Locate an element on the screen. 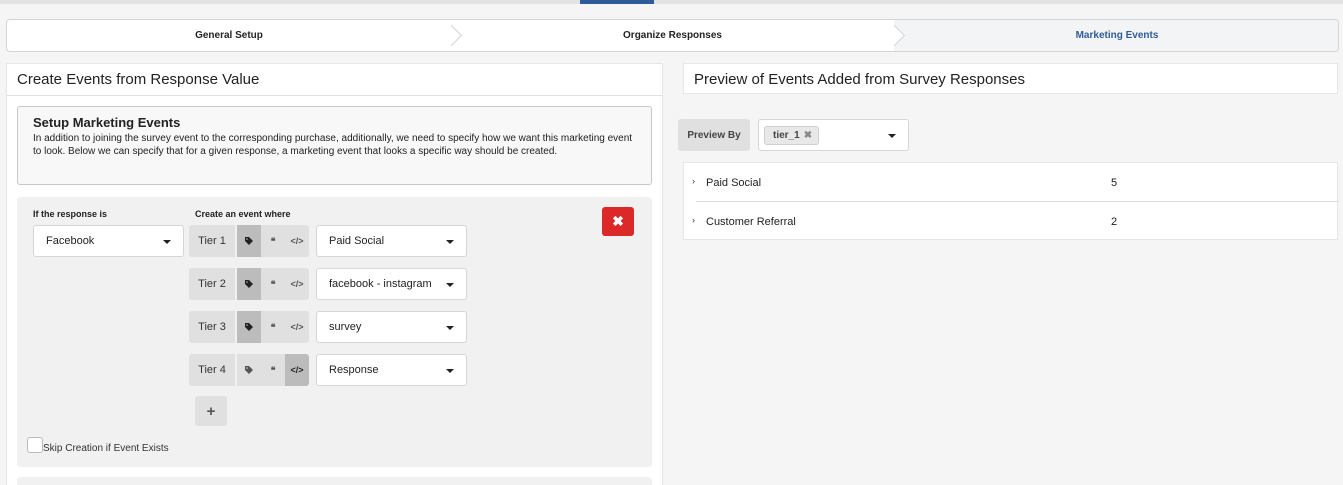 The image size is (1343, 485). step-label: General Setup is located at coordinates (229, 35).